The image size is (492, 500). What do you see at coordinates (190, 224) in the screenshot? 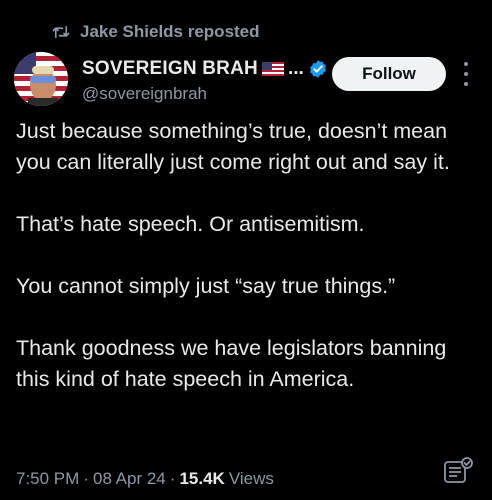
I see `tweet-paragraph: That’s hate speech. Or antisemitism.` at bounding box center [190, 224].